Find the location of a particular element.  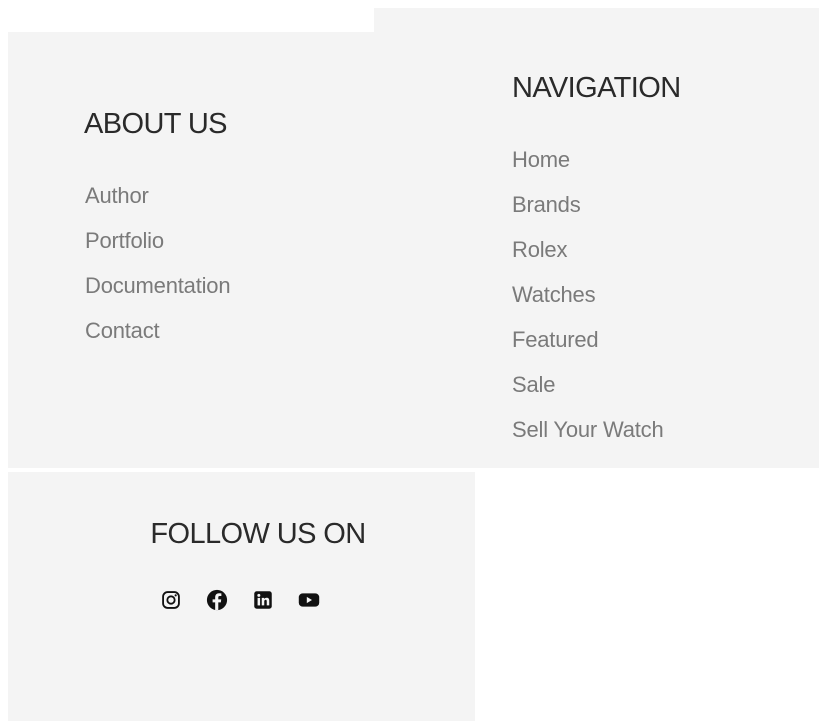

youtube-icon is located at coordinates (309, 600).